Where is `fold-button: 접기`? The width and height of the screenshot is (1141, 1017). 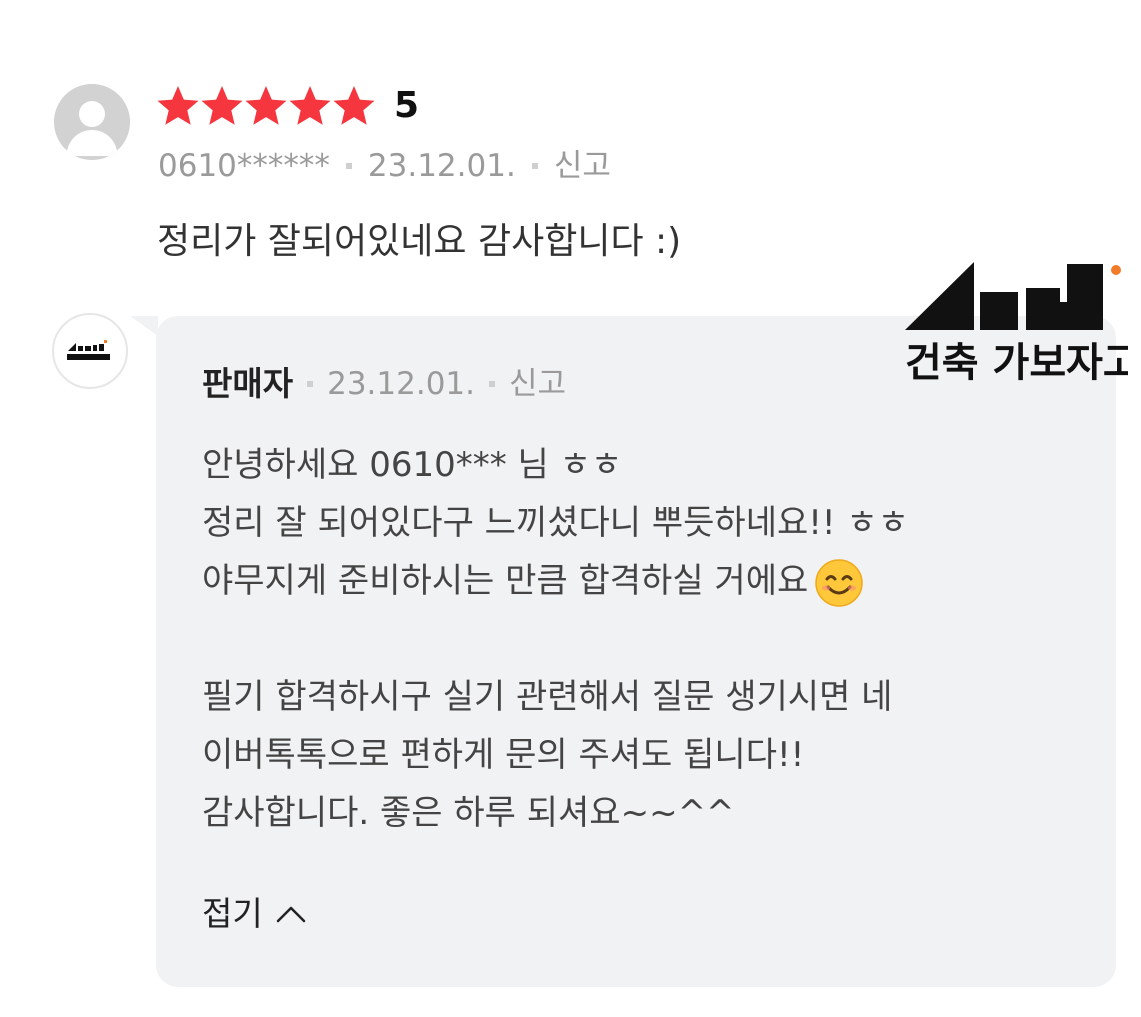 fold-button: 접기 is located at coordinates (254, 914).